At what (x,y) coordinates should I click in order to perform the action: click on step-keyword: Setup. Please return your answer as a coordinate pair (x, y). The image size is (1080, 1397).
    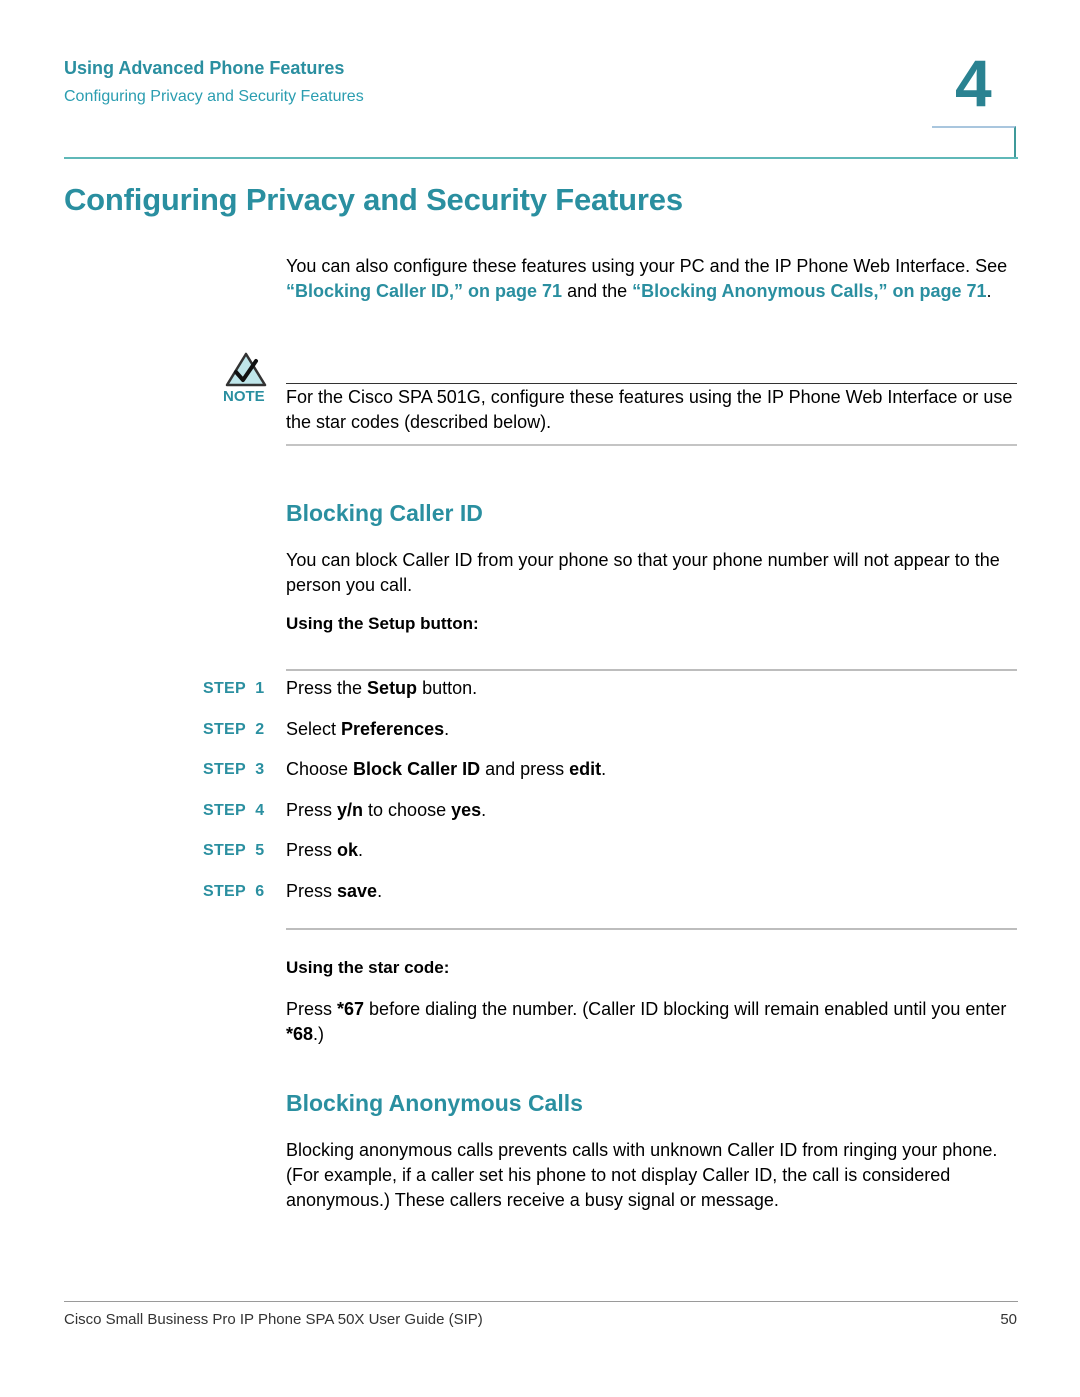
    Looking at the image, I should click on (392, 688).